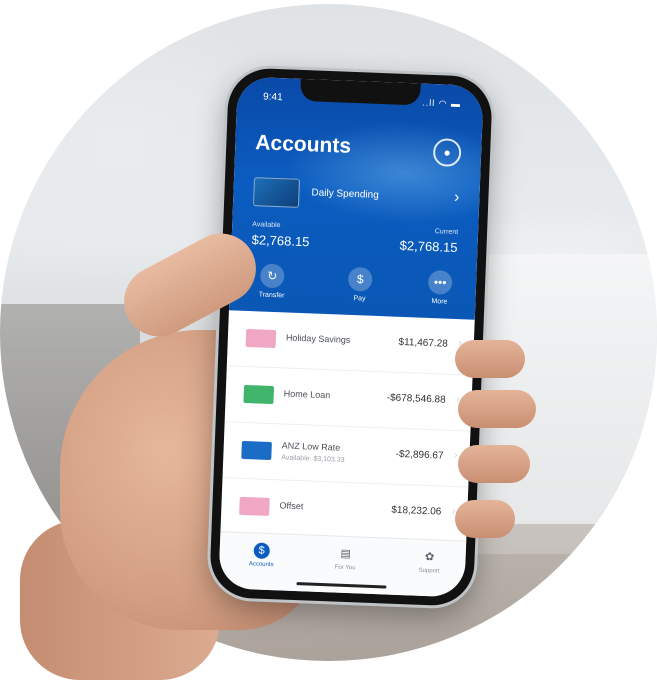 This screenshot has width=657, height=680. I want to click on account-row-home-loan: Home Loan -$678,546.88 ›, so click(348, 399).